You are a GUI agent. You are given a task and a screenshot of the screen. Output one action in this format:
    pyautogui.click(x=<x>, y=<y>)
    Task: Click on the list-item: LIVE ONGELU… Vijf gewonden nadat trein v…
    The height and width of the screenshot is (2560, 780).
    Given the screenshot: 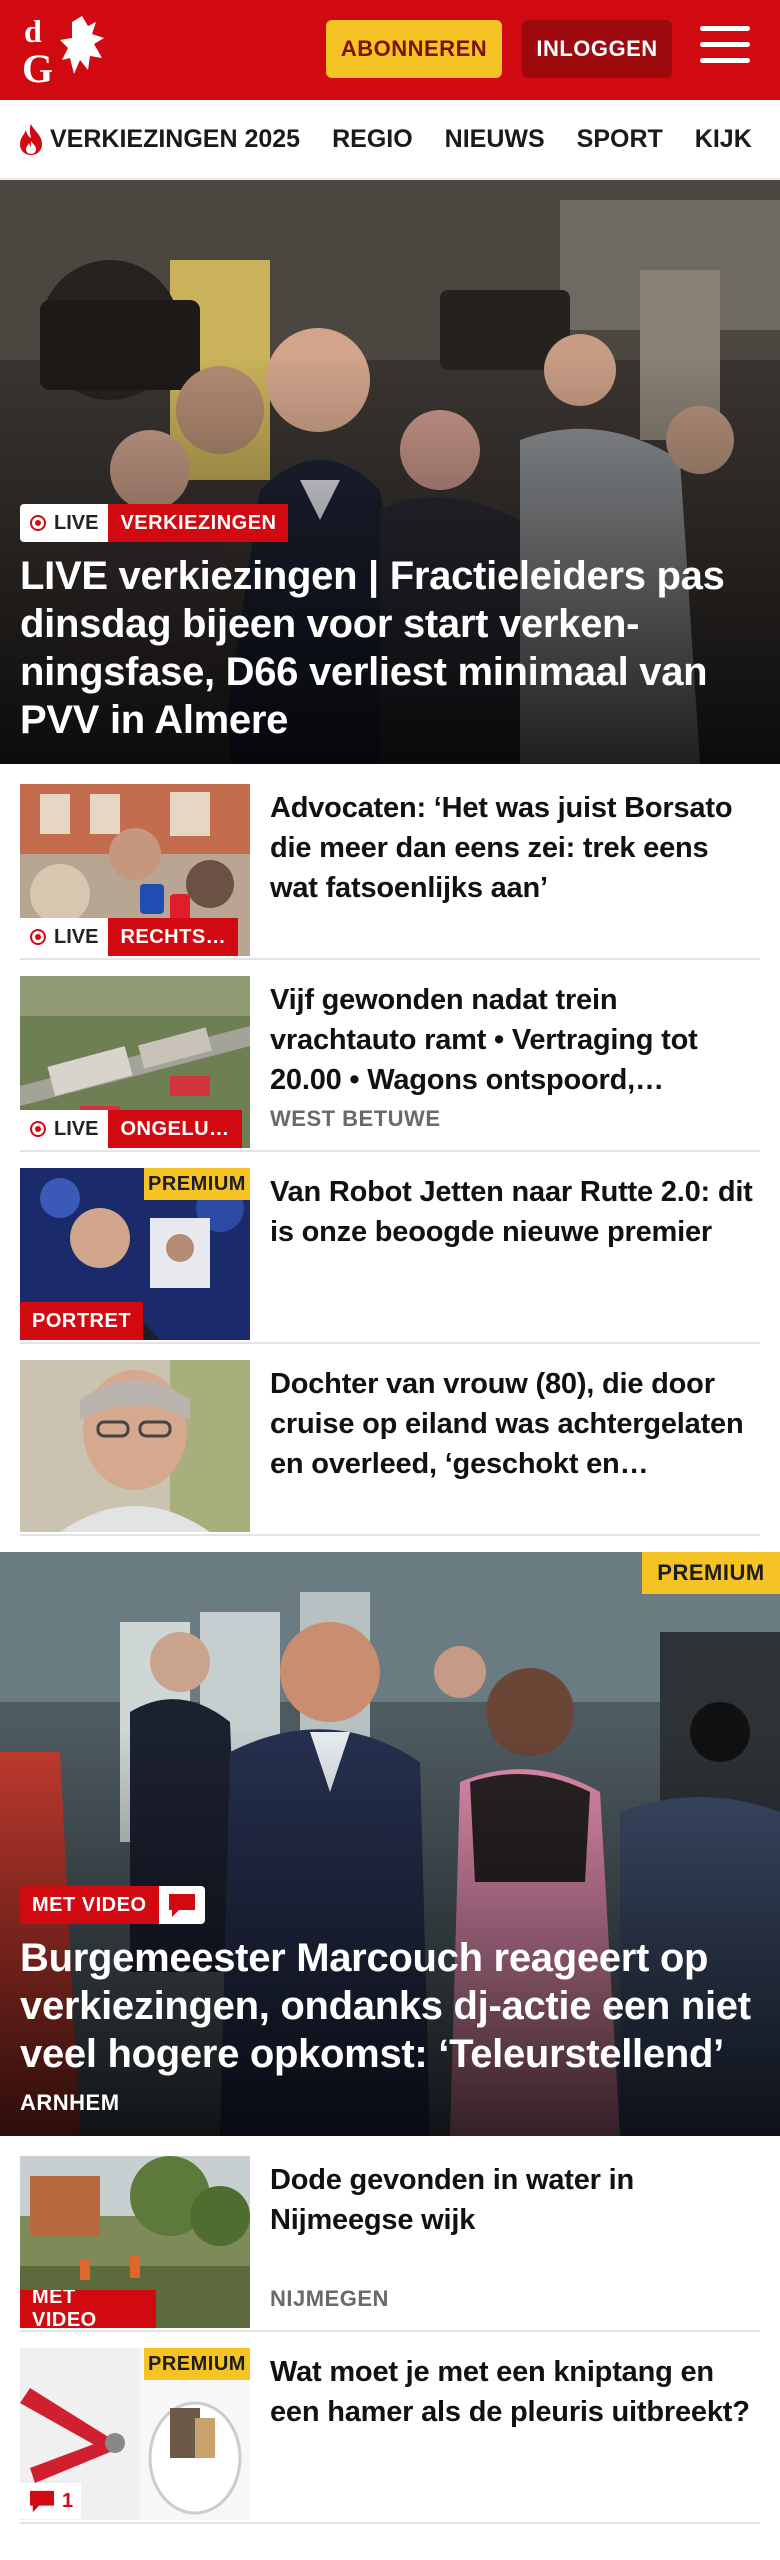 What is the action you would take?
    pyautogui.click(x=390, y=1064)
    